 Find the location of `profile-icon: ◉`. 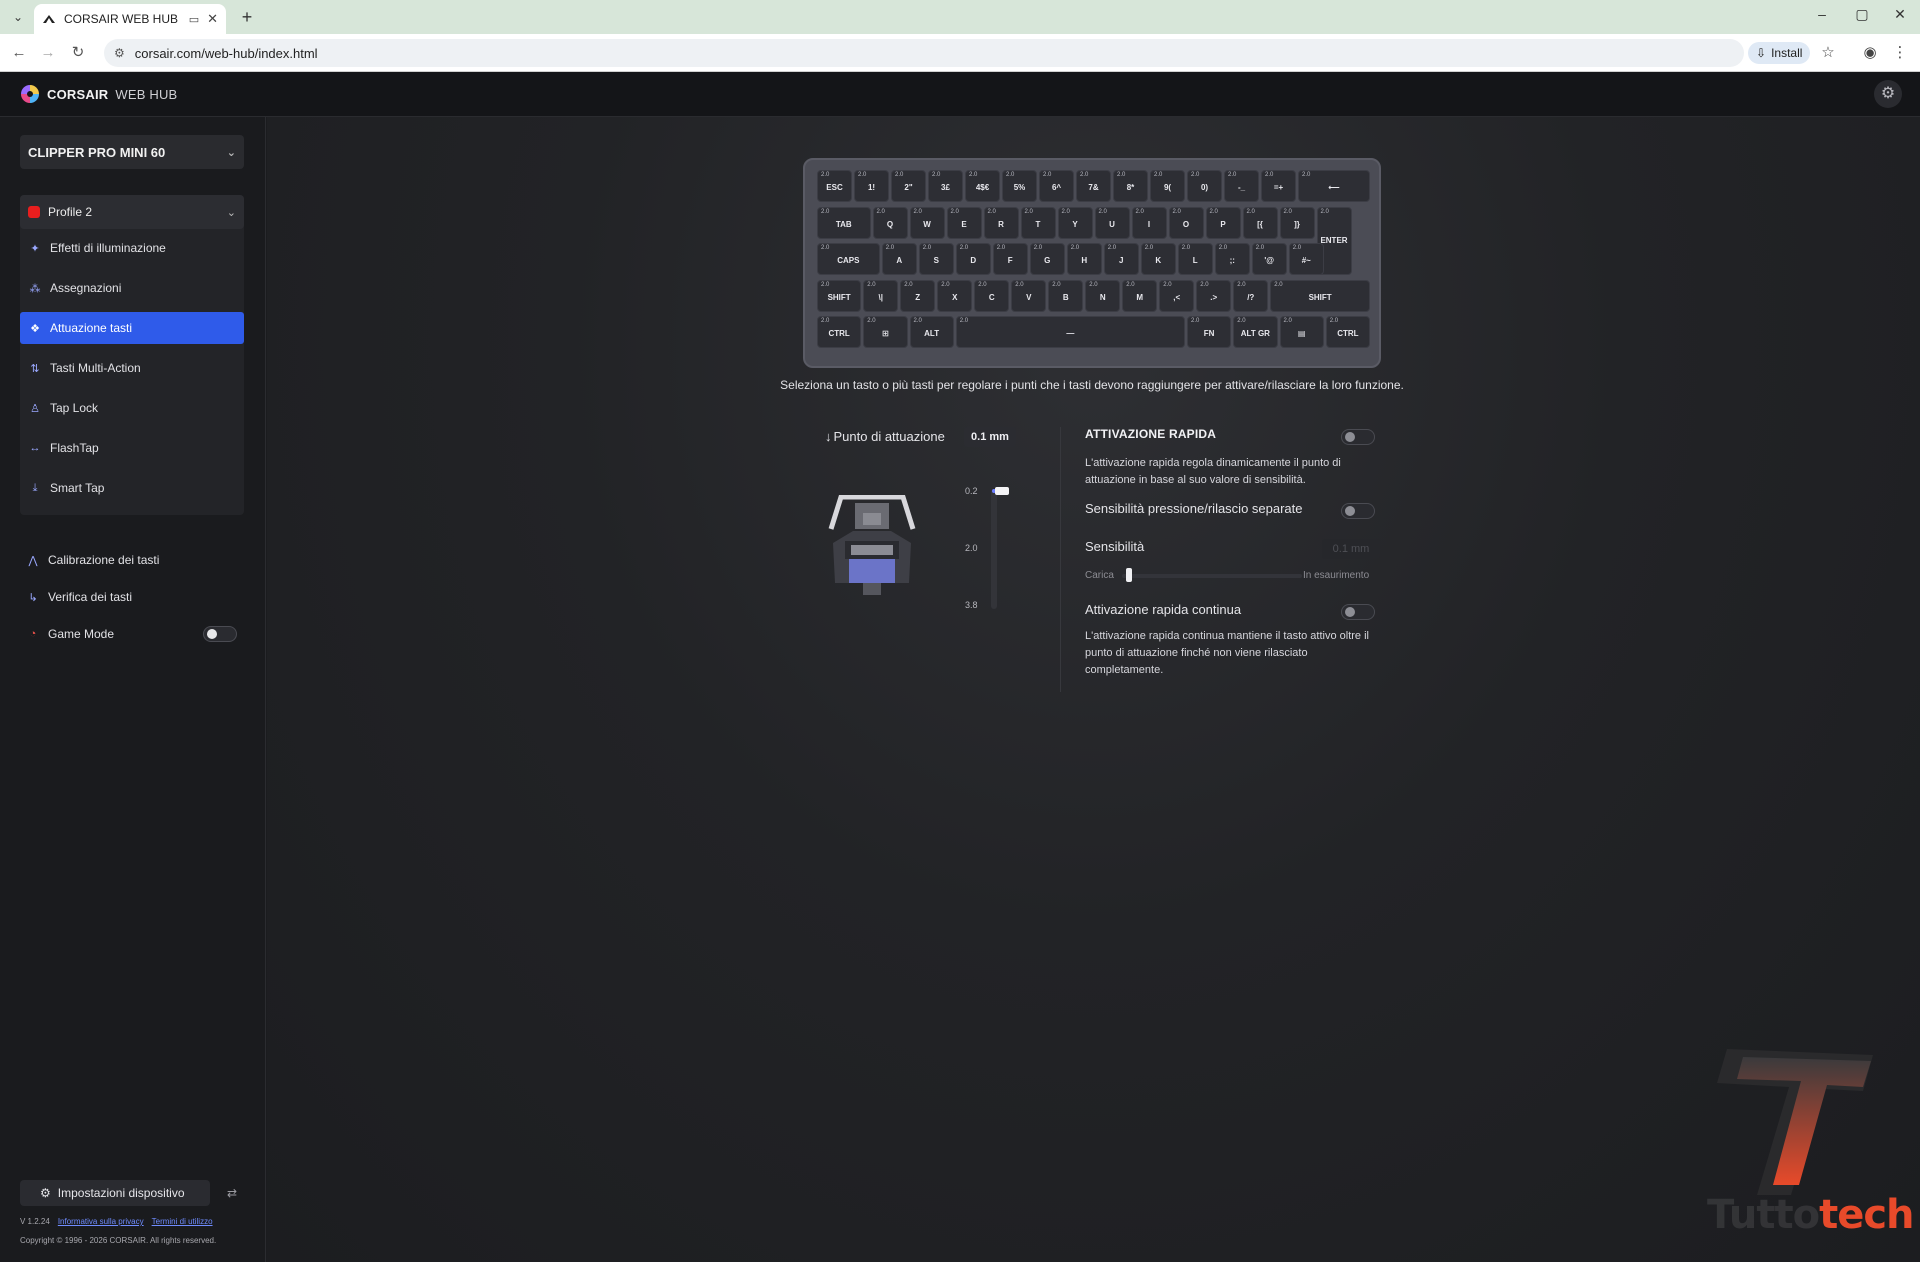

profile-icon: ◉ is located at coordinates (1870, 53).